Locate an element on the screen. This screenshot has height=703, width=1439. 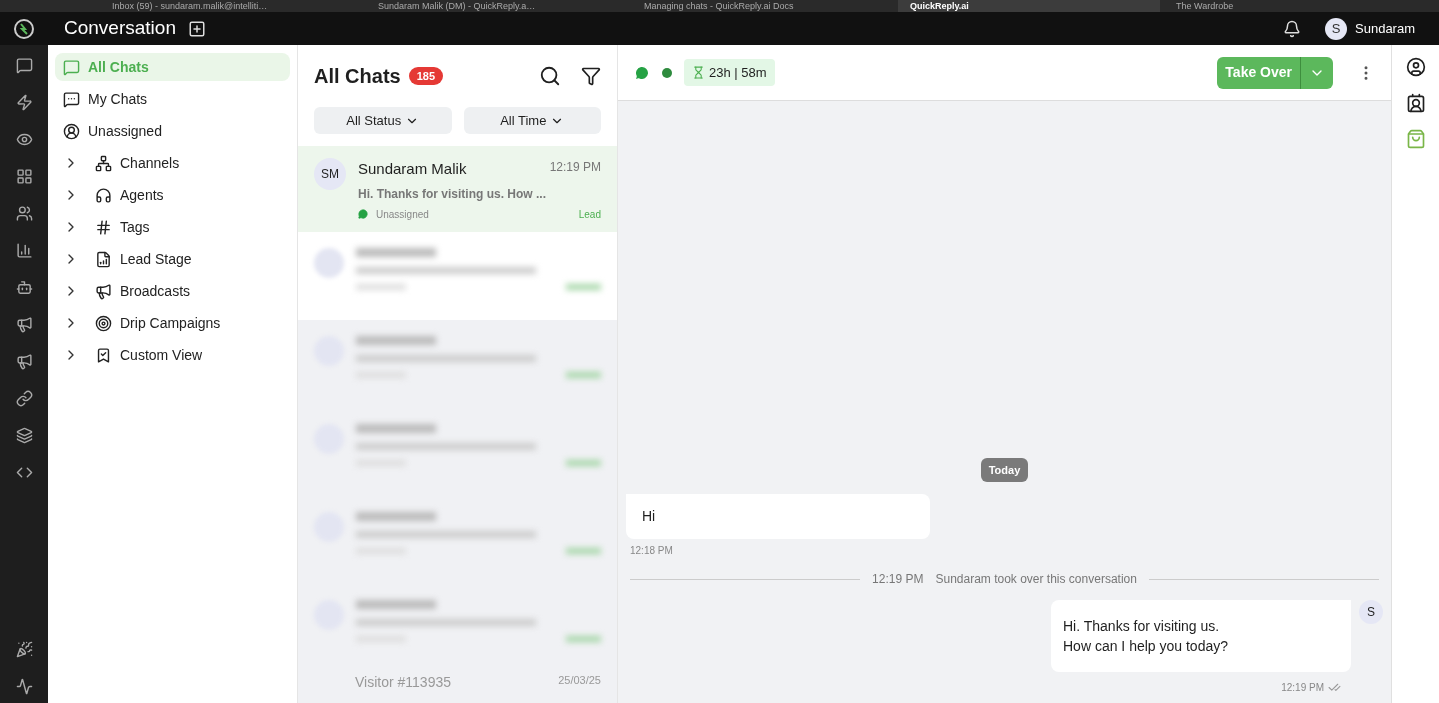
double-check-icon is located at coordinates (1334, 687).